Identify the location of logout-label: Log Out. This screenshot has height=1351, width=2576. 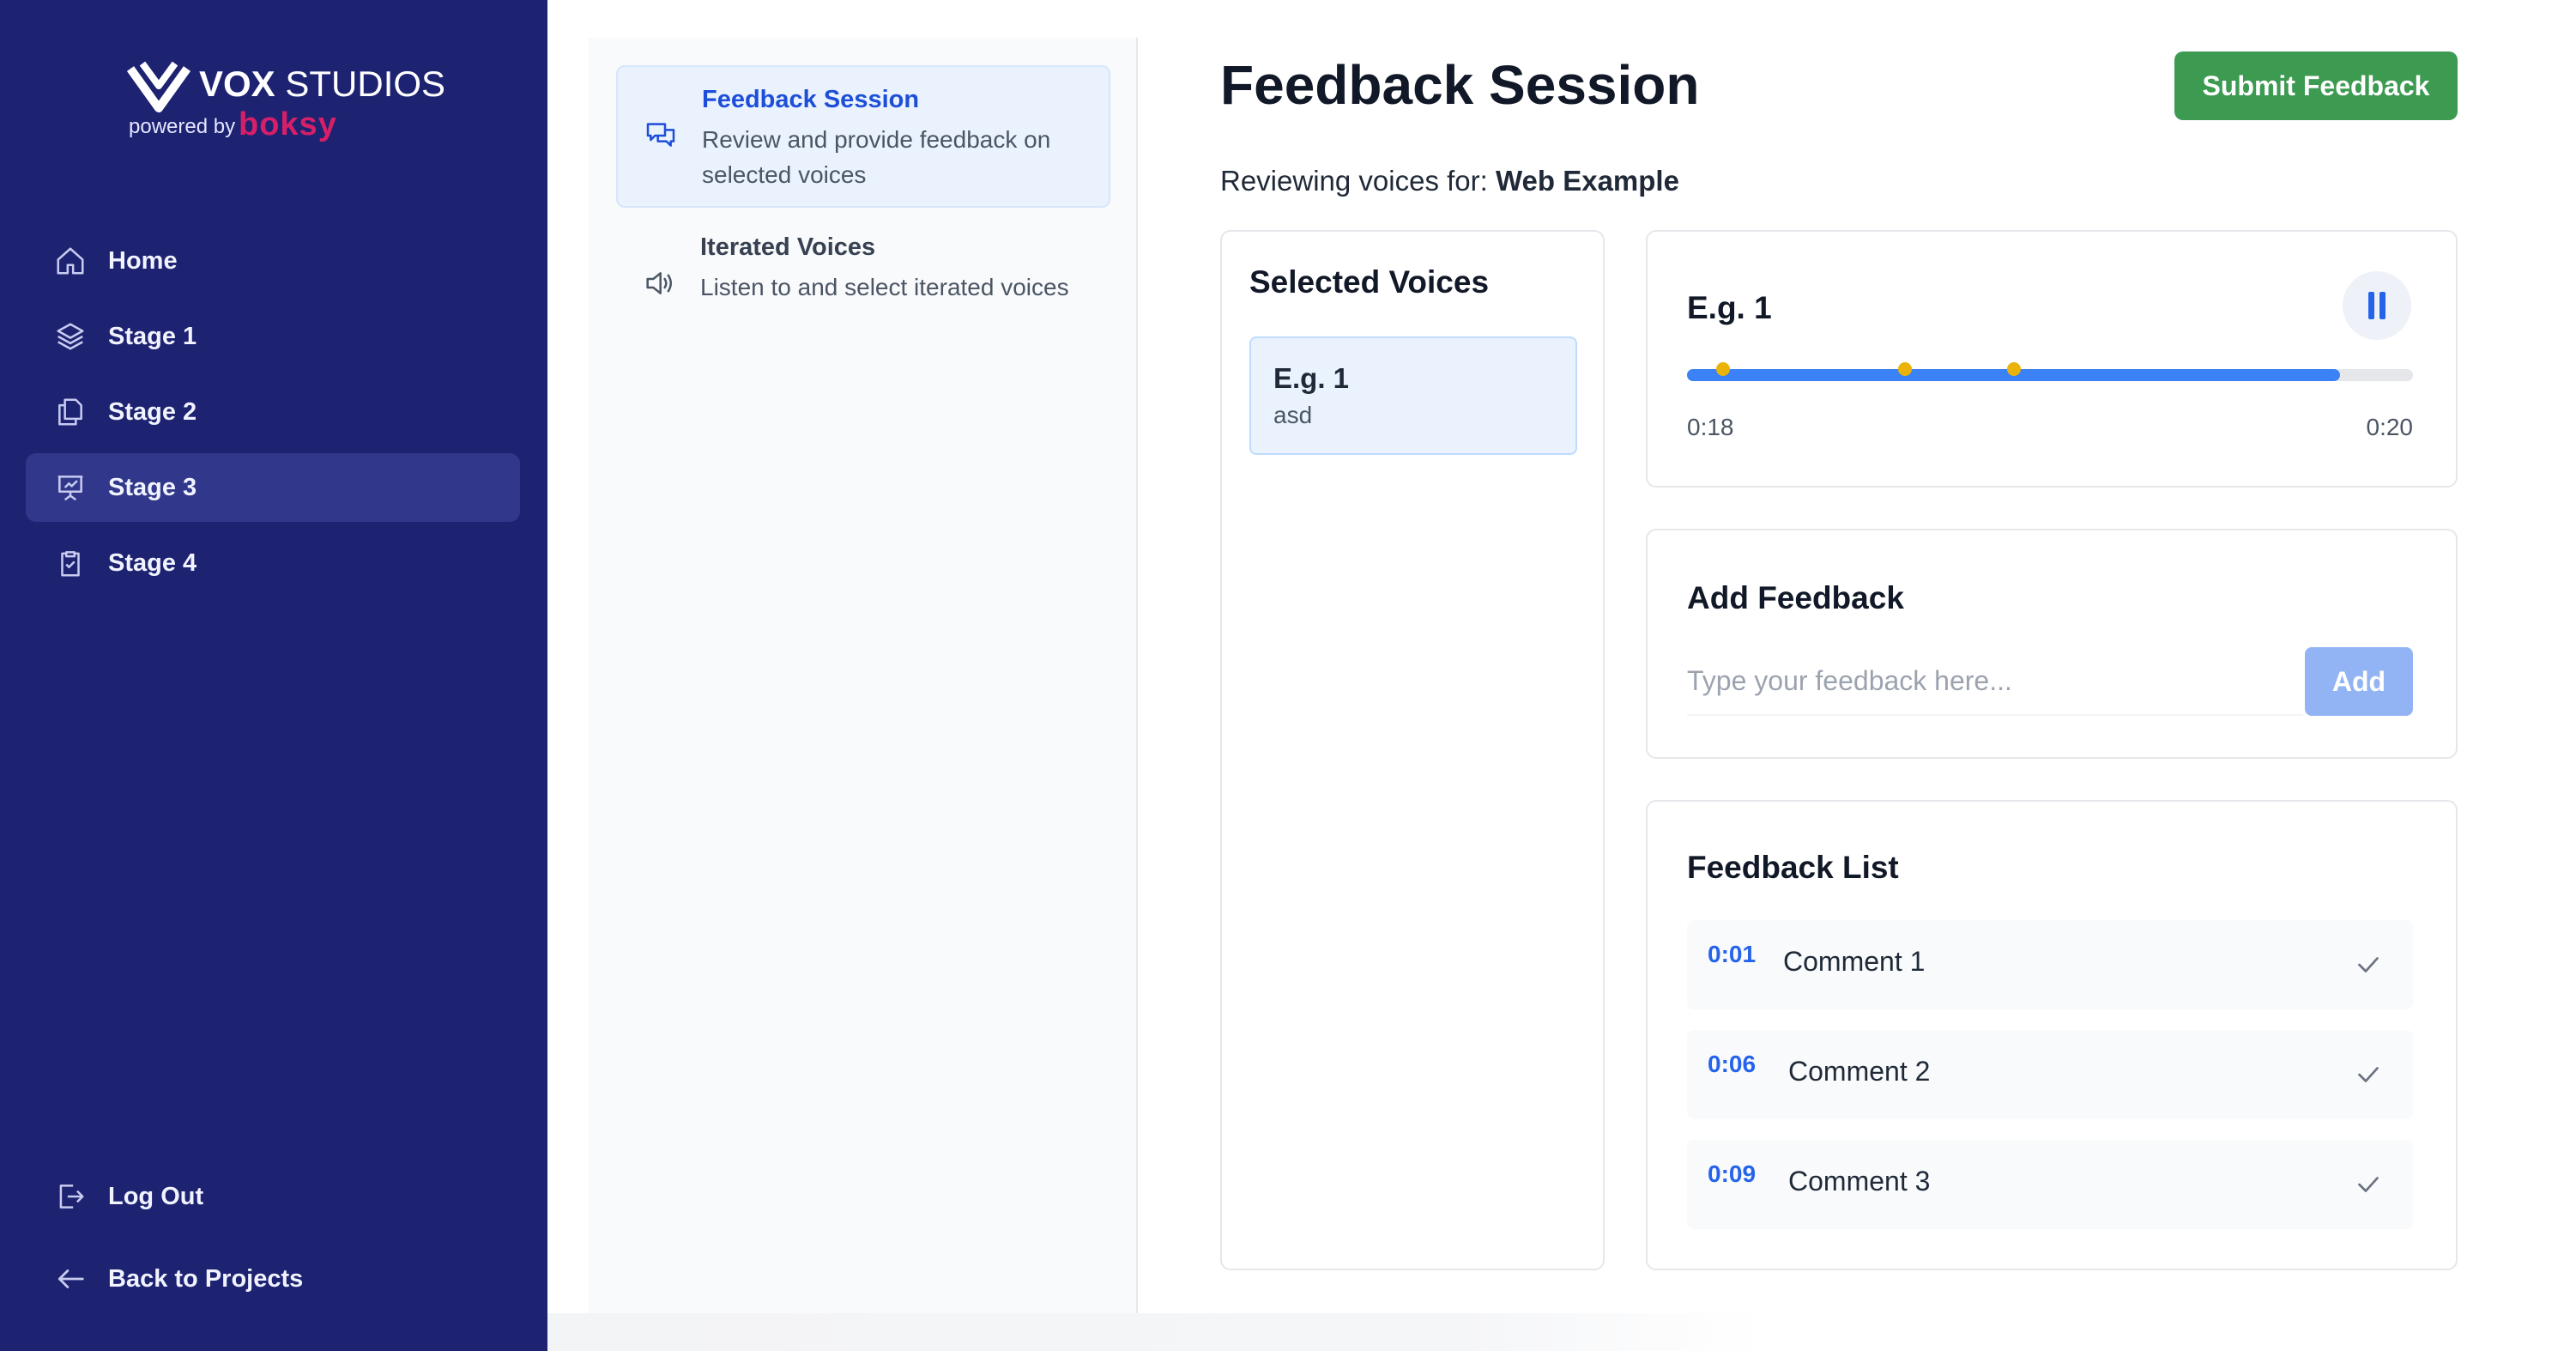
(156, 1196).